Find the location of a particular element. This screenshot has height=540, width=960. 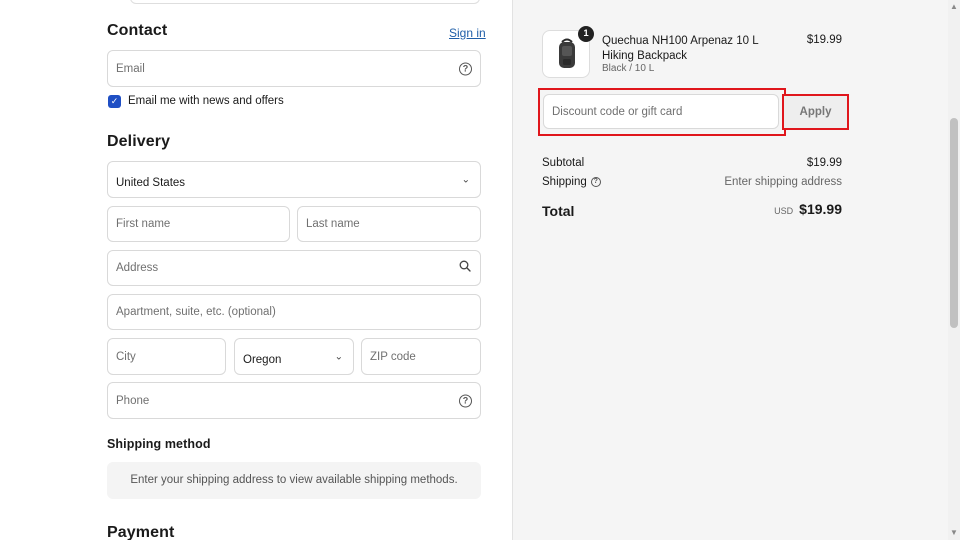

apartment-field: Apartment, suite, etc. (optional) is located at coordinates (294, 312).